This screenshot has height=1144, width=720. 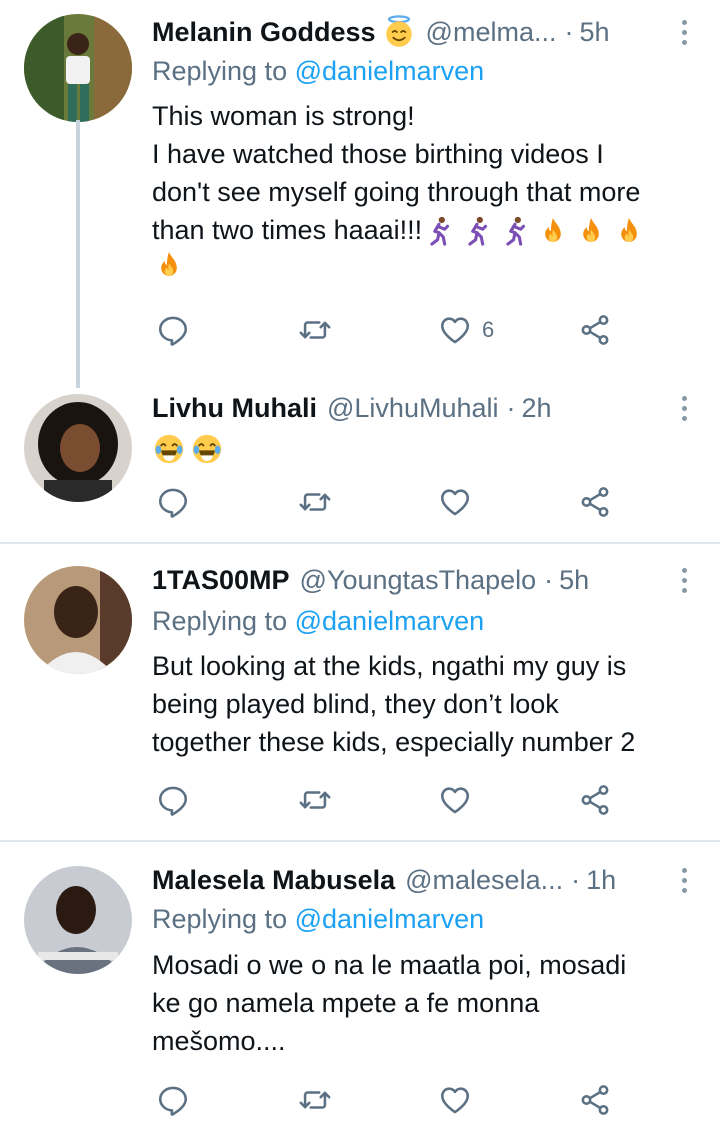 I want to click on text-line: than two times haaai!!!, so click(x=427, y=230).